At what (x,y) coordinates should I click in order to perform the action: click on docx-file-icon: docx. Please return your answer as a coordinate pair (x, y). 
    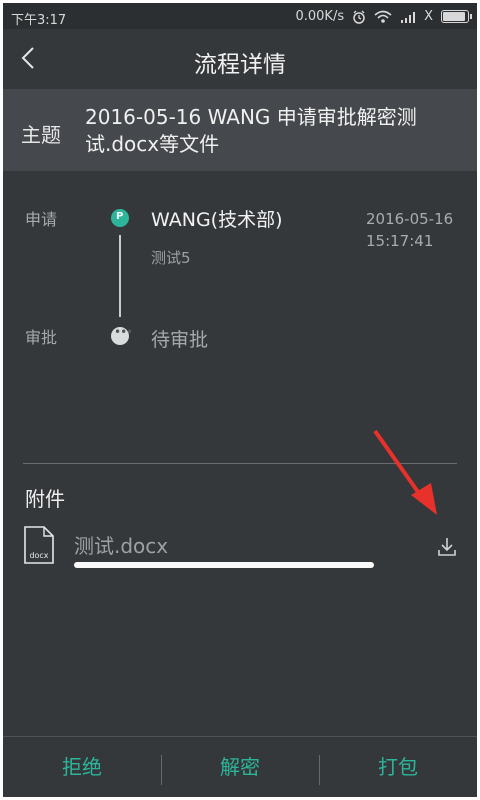
    Looking at the image, I should click on (39, 545).